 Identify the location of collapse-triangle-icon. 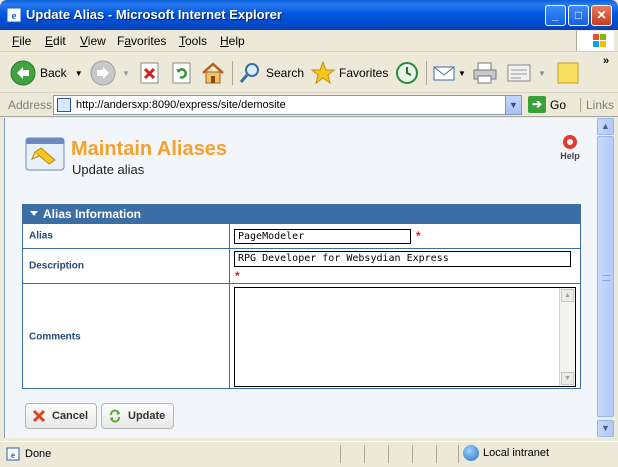
(34, 213).